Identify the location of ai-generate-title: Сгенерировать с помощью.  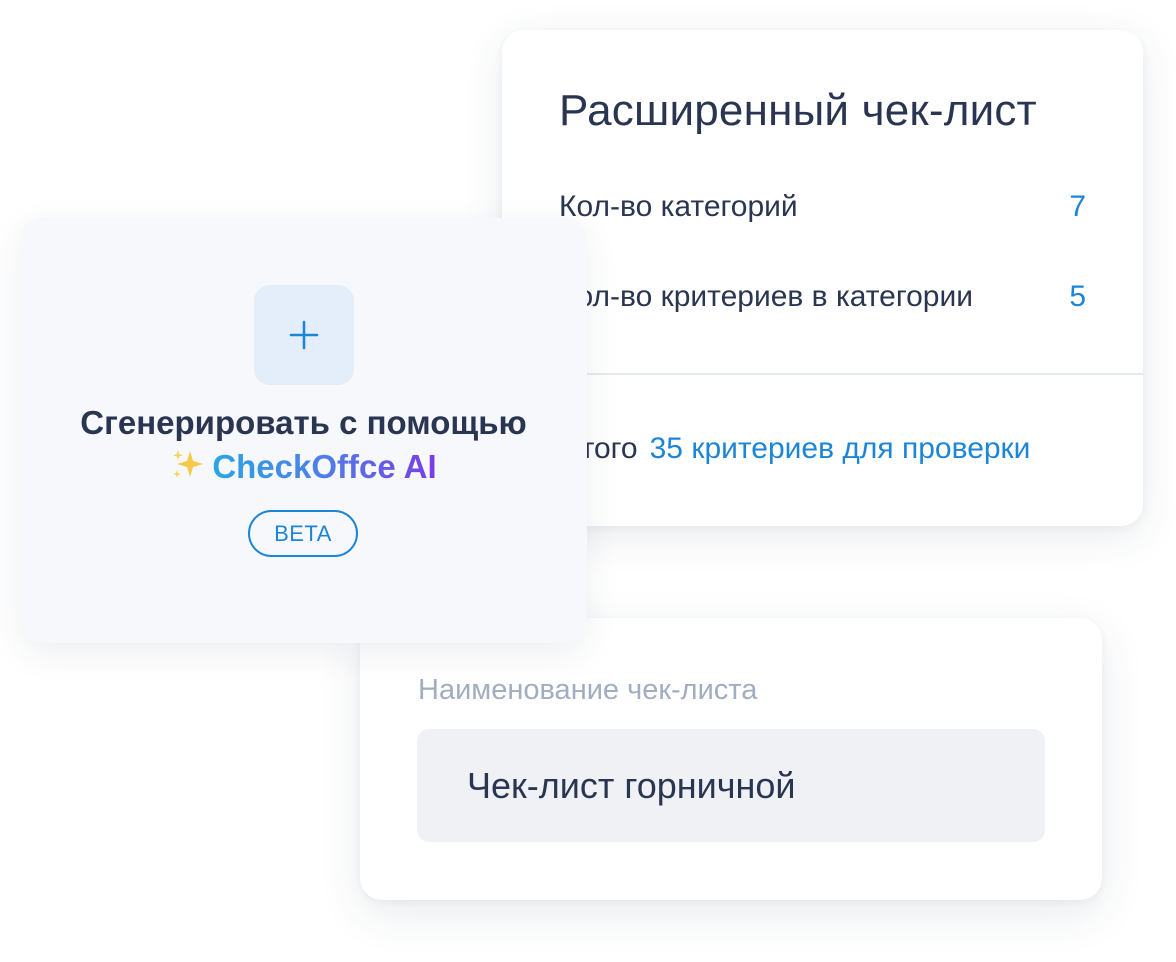
(303, 422).